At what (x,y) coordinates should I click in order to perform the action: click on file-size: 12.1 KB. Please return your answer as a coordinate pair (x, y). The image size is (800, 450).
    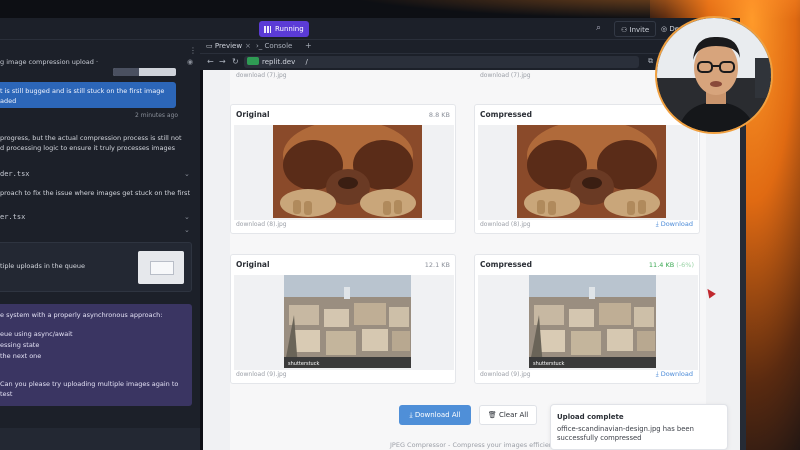
    Looking at the image, I should click on (437, 265).